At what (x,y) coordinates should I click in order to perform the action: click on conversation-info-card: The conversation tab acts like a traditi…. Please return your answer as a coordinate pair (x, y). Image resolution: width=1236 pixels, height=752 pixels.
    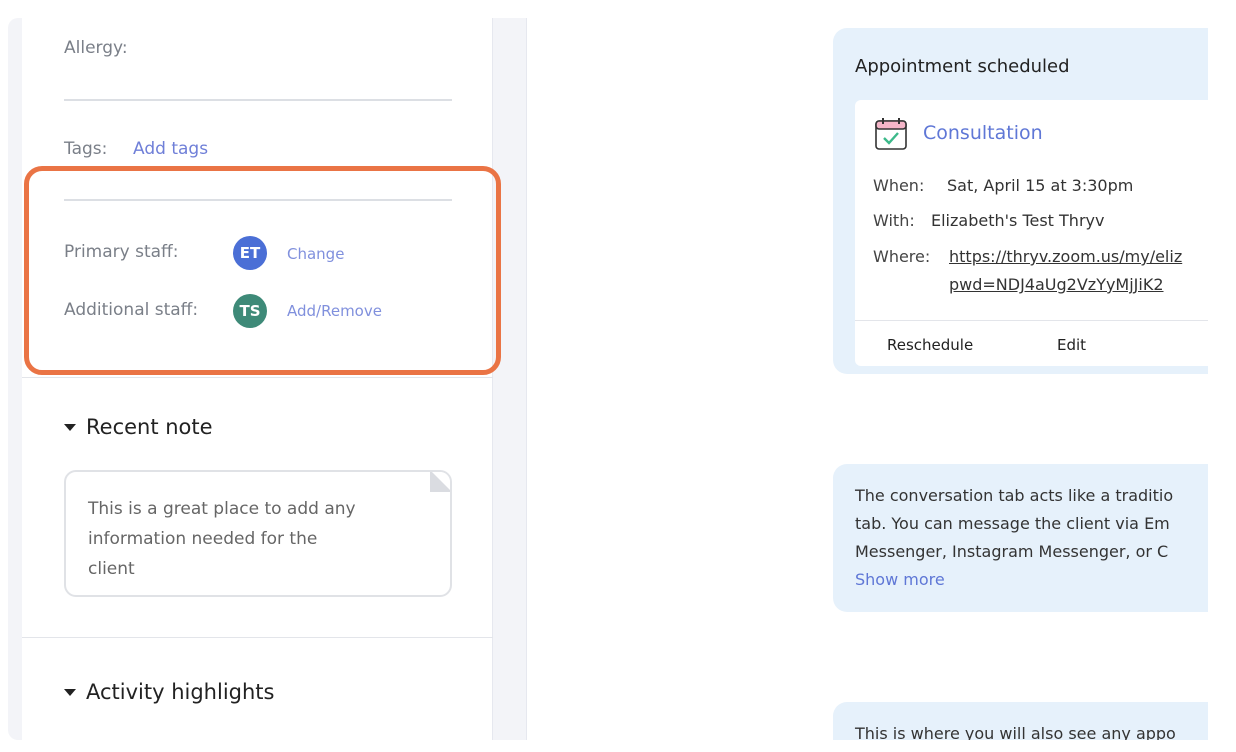
    Looking at the image, I should click on (1020, 538).